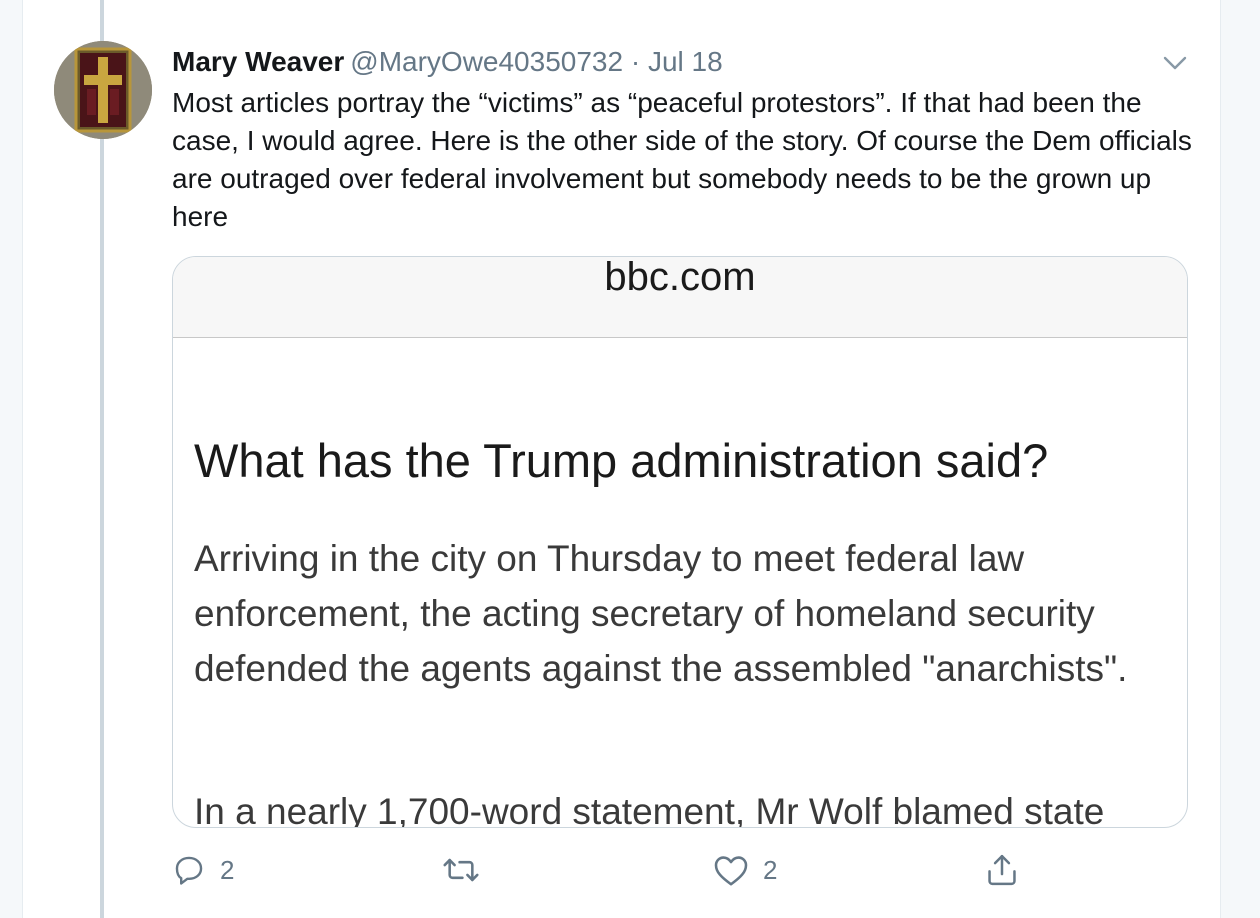 Image resolution: width=1260 pixels, height=918 pixels. I want to click on retweet-icon, so click(461, 870).